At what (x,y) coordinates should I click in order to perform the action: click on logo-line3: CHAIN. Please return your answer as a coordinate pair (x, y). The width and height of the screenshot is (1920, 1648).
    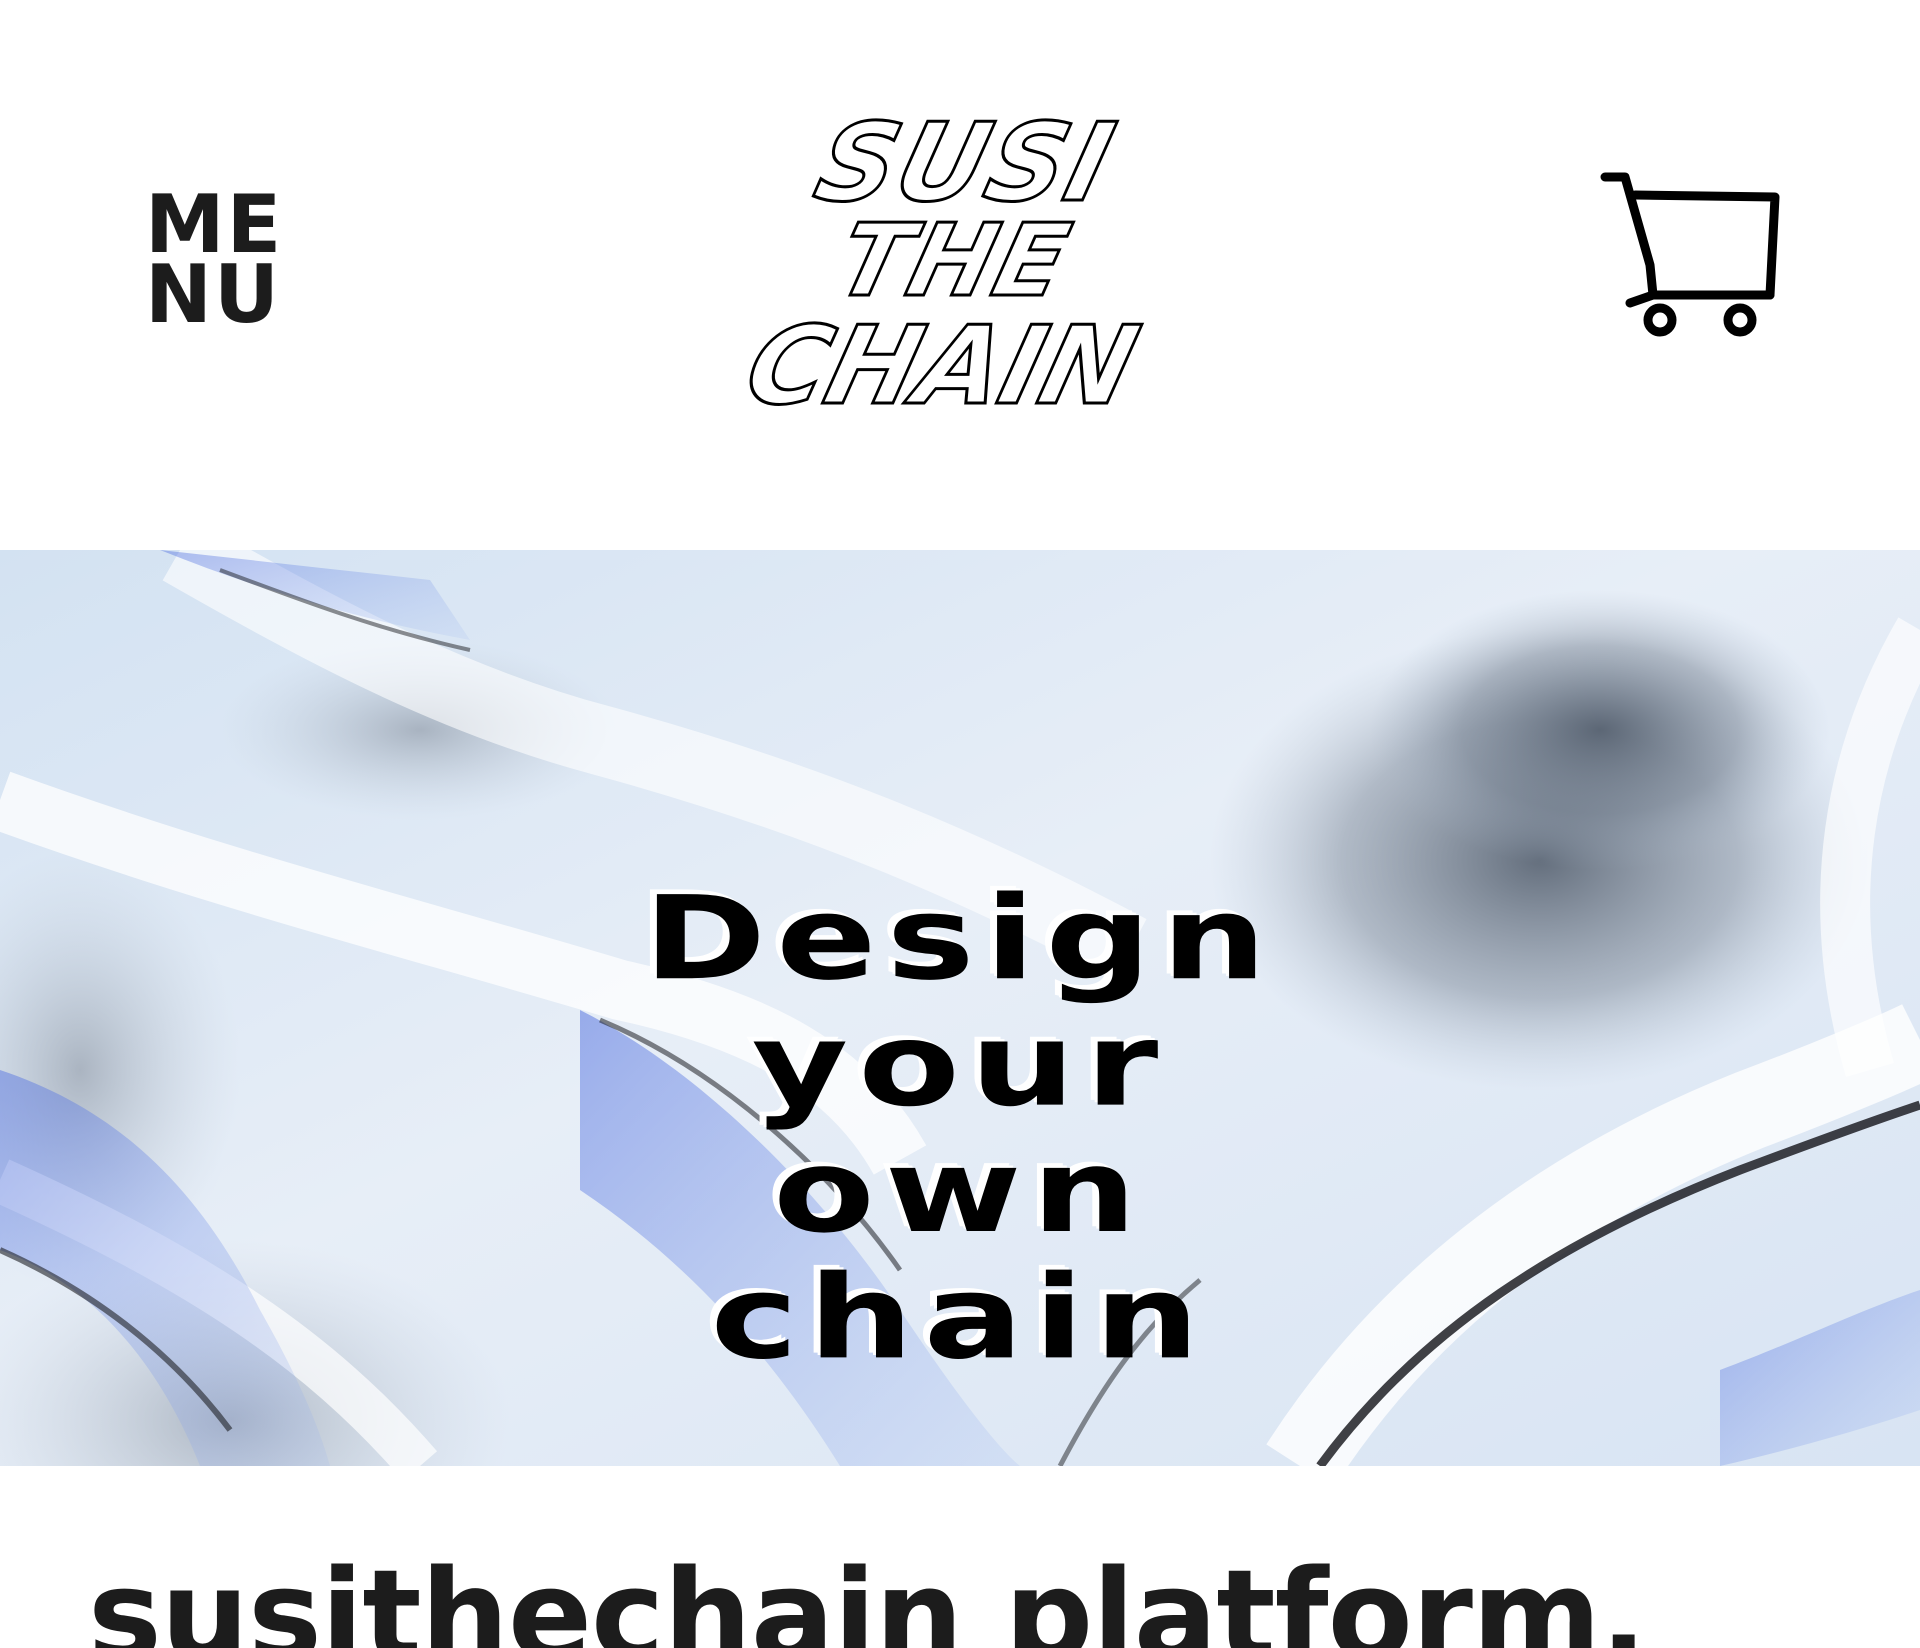
    Looking at the image, I should click on (941, 366).